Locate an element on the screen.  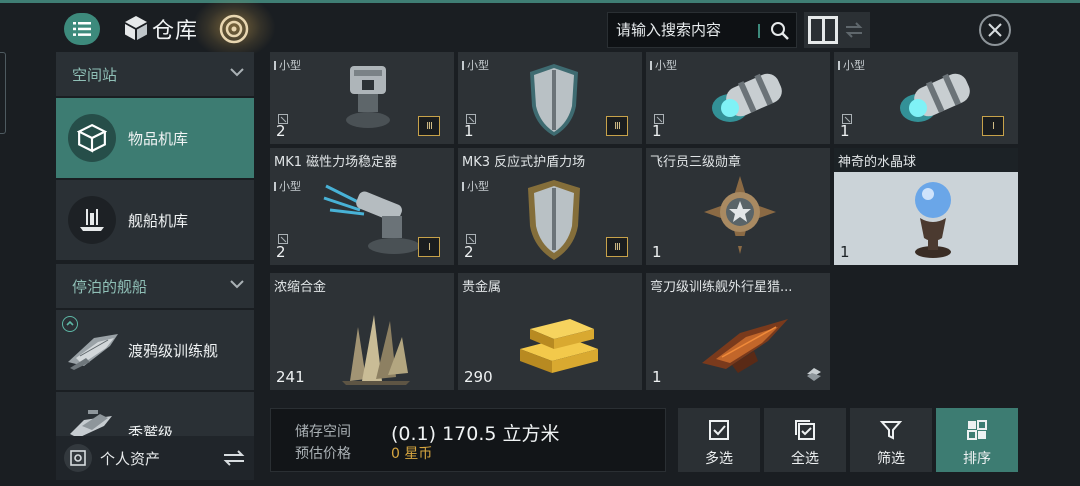
select-all-icon is located at coordinates (805, 430).